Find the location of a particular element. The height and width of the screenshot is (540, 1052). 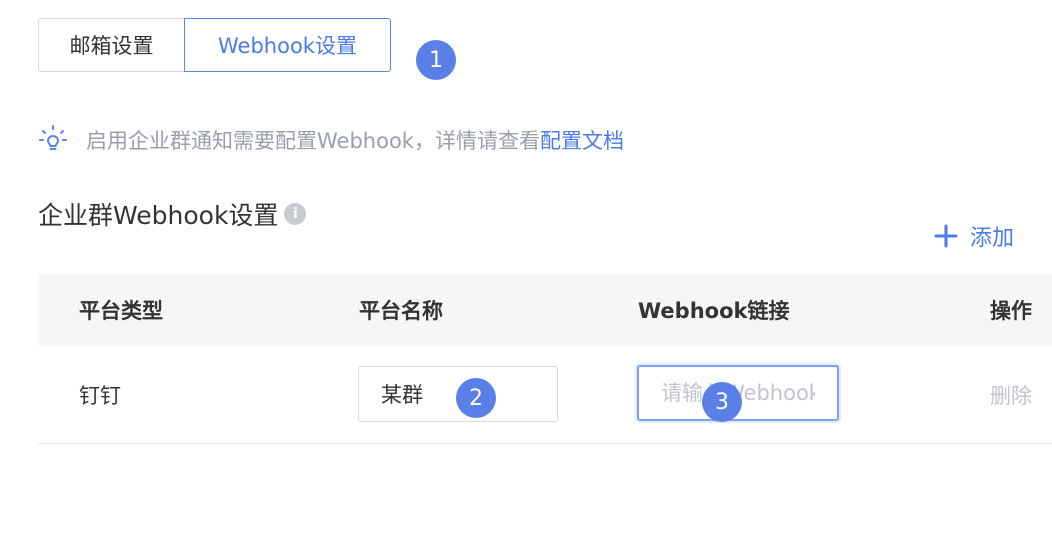

column-header-webhook-link: Webhook链接 is located at coordinates (714, 311).